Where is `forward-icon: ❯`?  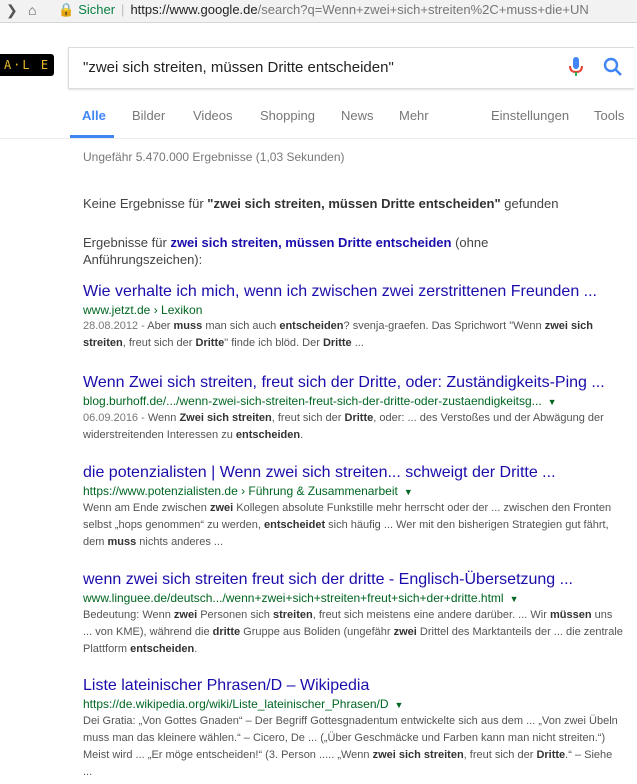
forward-icon: ❯ is located at coordinates (12, 10).